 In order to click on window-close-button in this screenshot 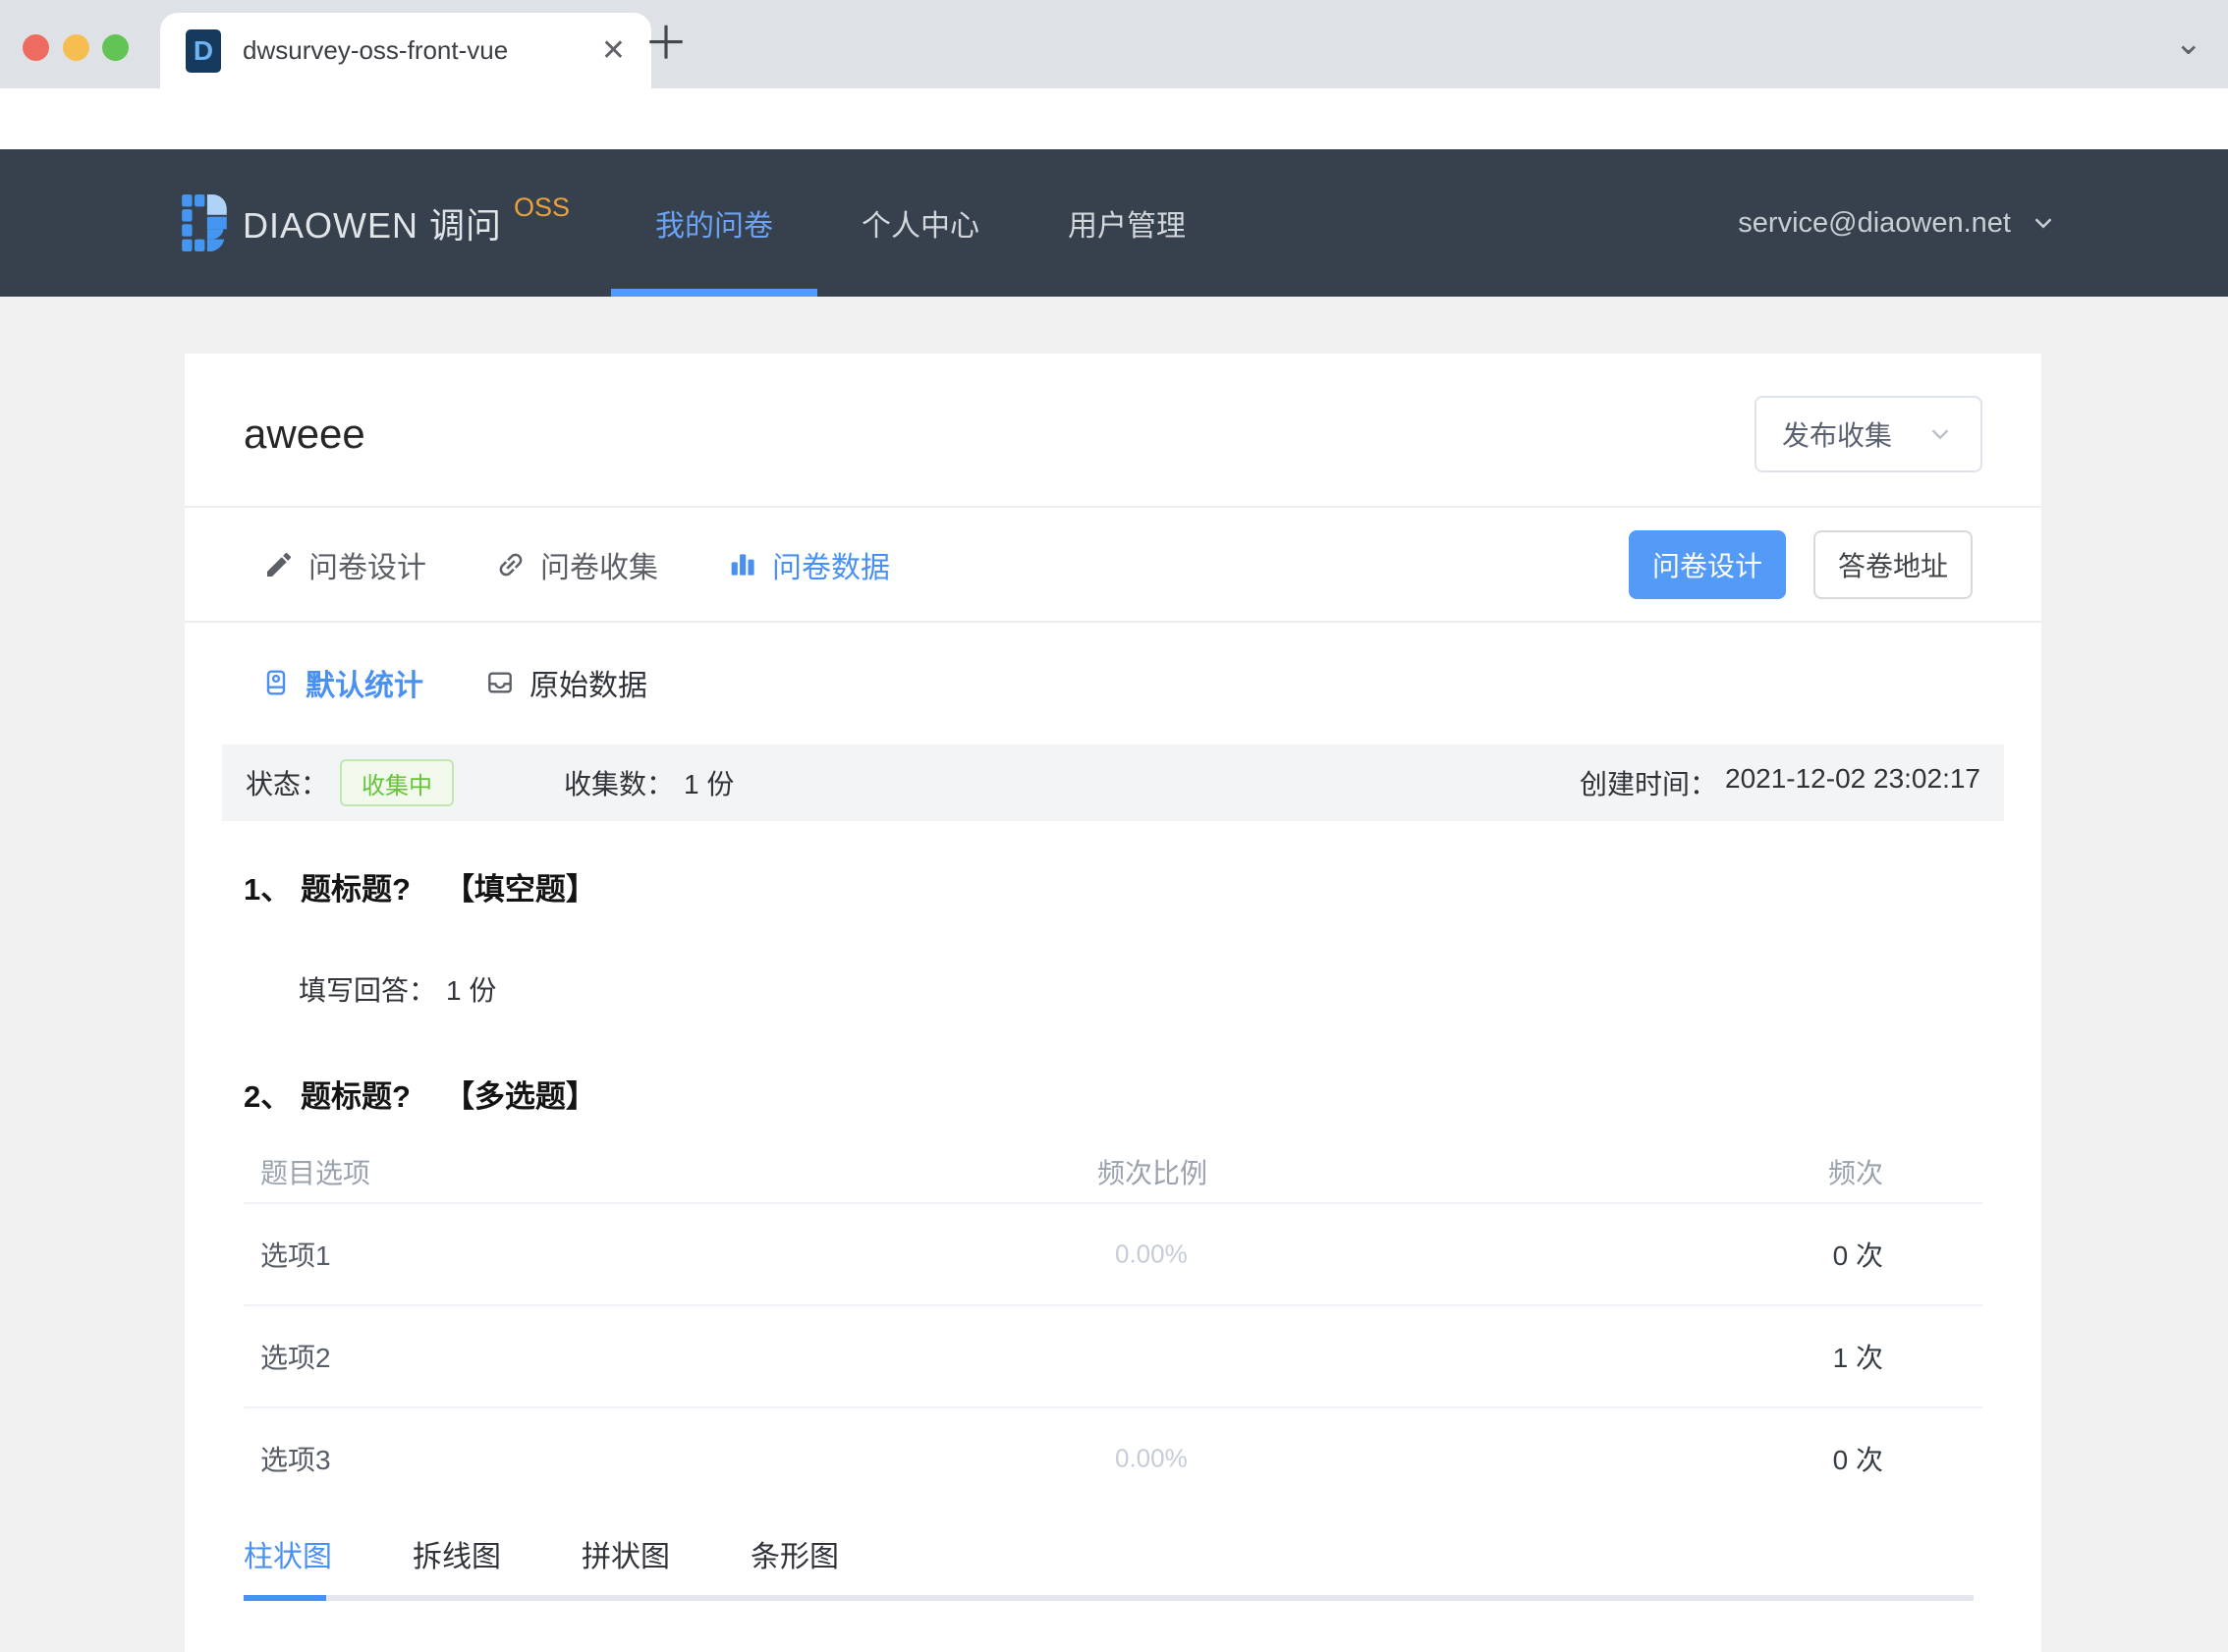, I will do `click(36, 47)`.